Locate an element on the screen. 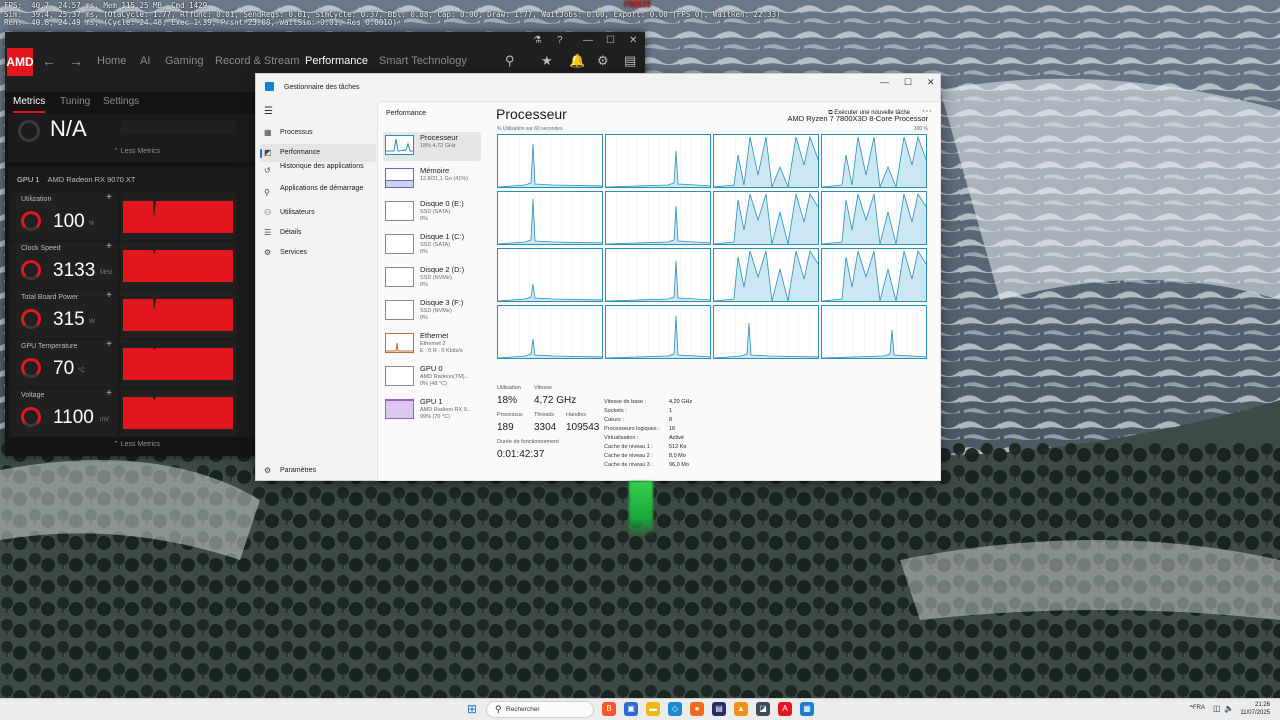 Image resolution: width=1280 pixels, height=720 pixels. metric-card: GPU Temperature +70 °C is located at coordinates (64, 363).